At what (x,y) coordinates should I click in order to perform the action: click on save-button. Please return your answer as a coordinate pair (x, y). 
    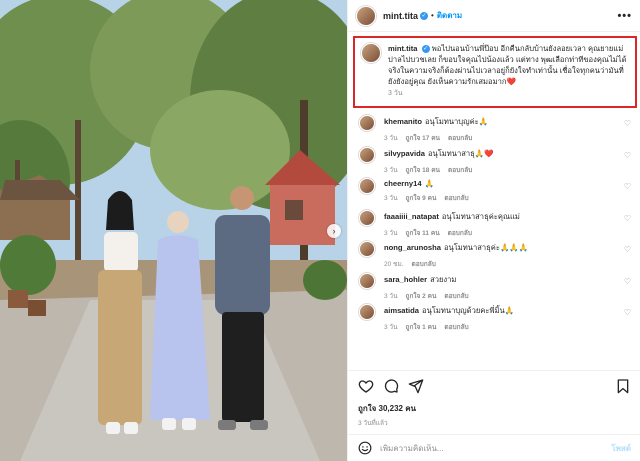
    Looking at the image, I should click on (623, 386).